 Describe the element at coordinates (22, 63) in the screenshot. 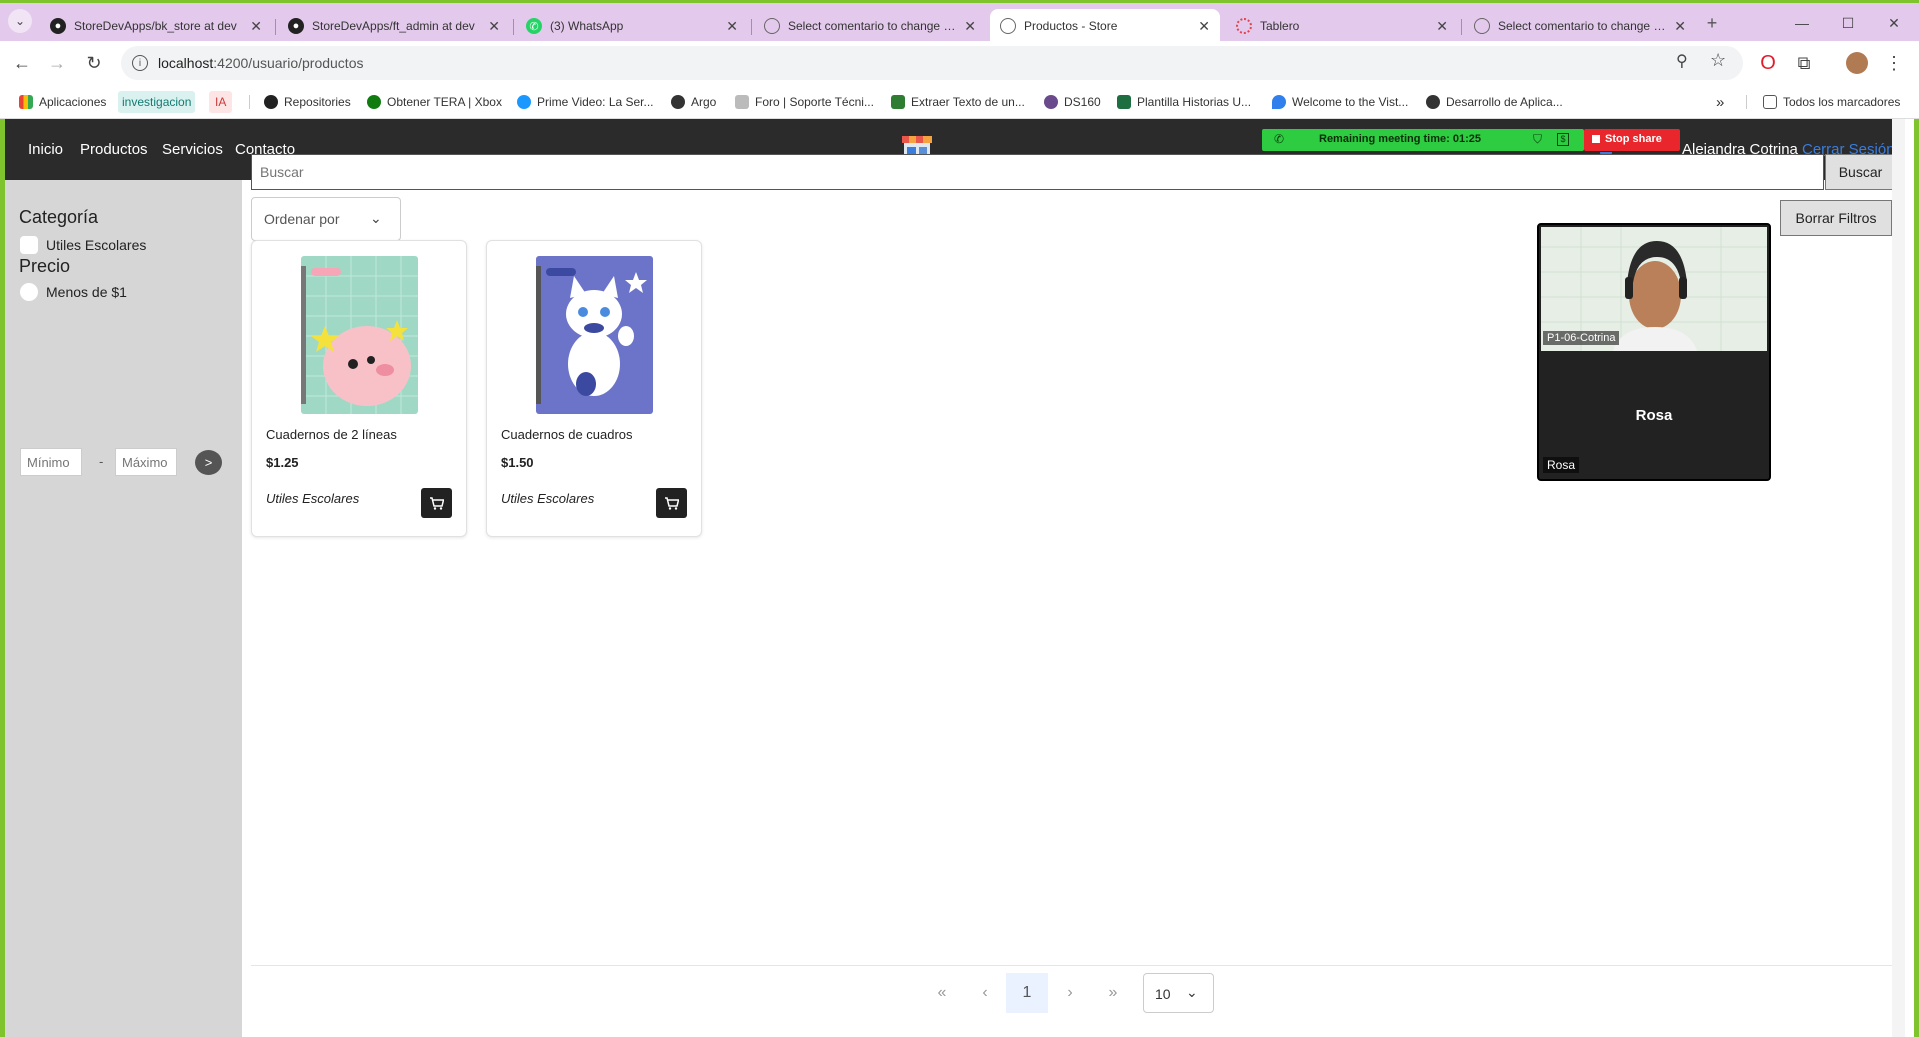

I see `back-icon: ←` at that location.